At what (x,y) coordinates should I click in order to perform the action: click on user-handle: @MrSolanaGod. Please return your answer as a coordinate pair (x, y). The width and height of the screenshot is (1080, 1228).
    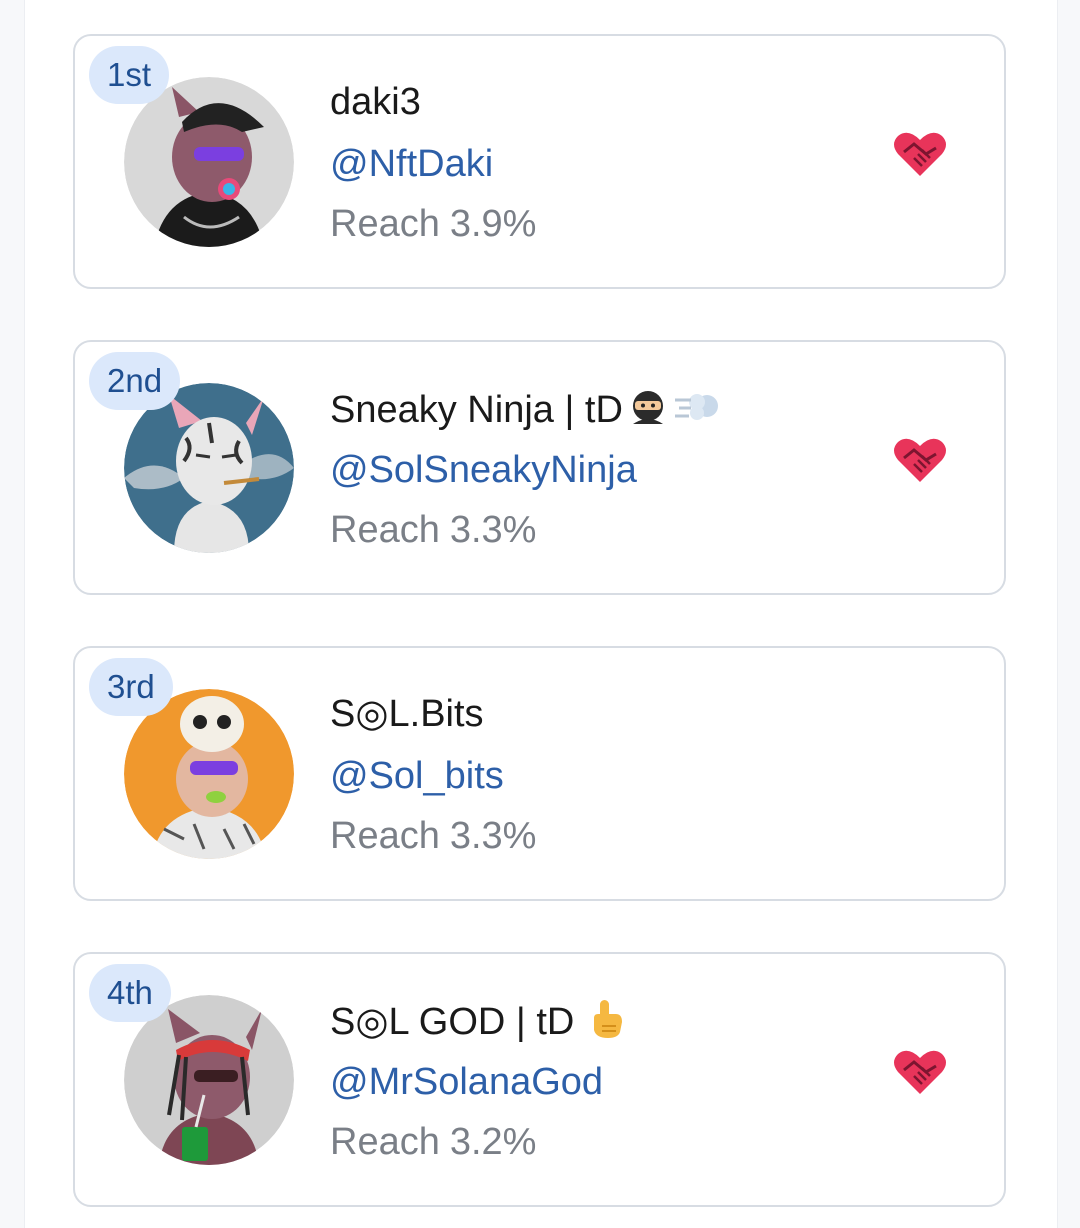
    Looking at the image, I should click on (597, 1084).